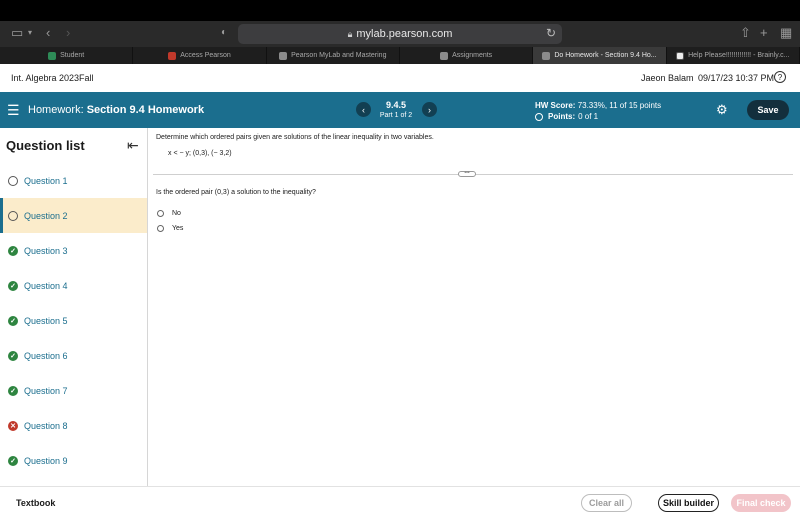 The image size is (800, 520). What do you see at coordinates (745, 33) in the screenshot?
I see `share-icon: ⇧` at bounding box center [745, 33].